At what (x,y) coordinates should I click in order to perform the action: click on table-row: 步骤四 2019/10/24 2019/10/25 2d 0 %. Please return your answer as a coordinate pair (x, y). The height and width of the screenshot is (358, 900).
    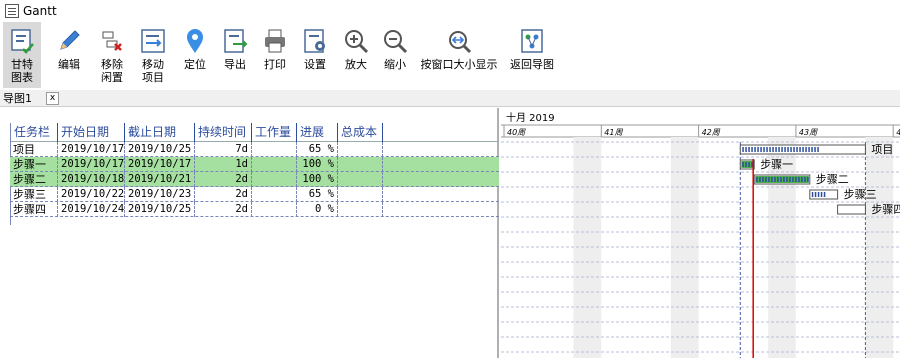
    Looking at the image, I should click on (254, 209).